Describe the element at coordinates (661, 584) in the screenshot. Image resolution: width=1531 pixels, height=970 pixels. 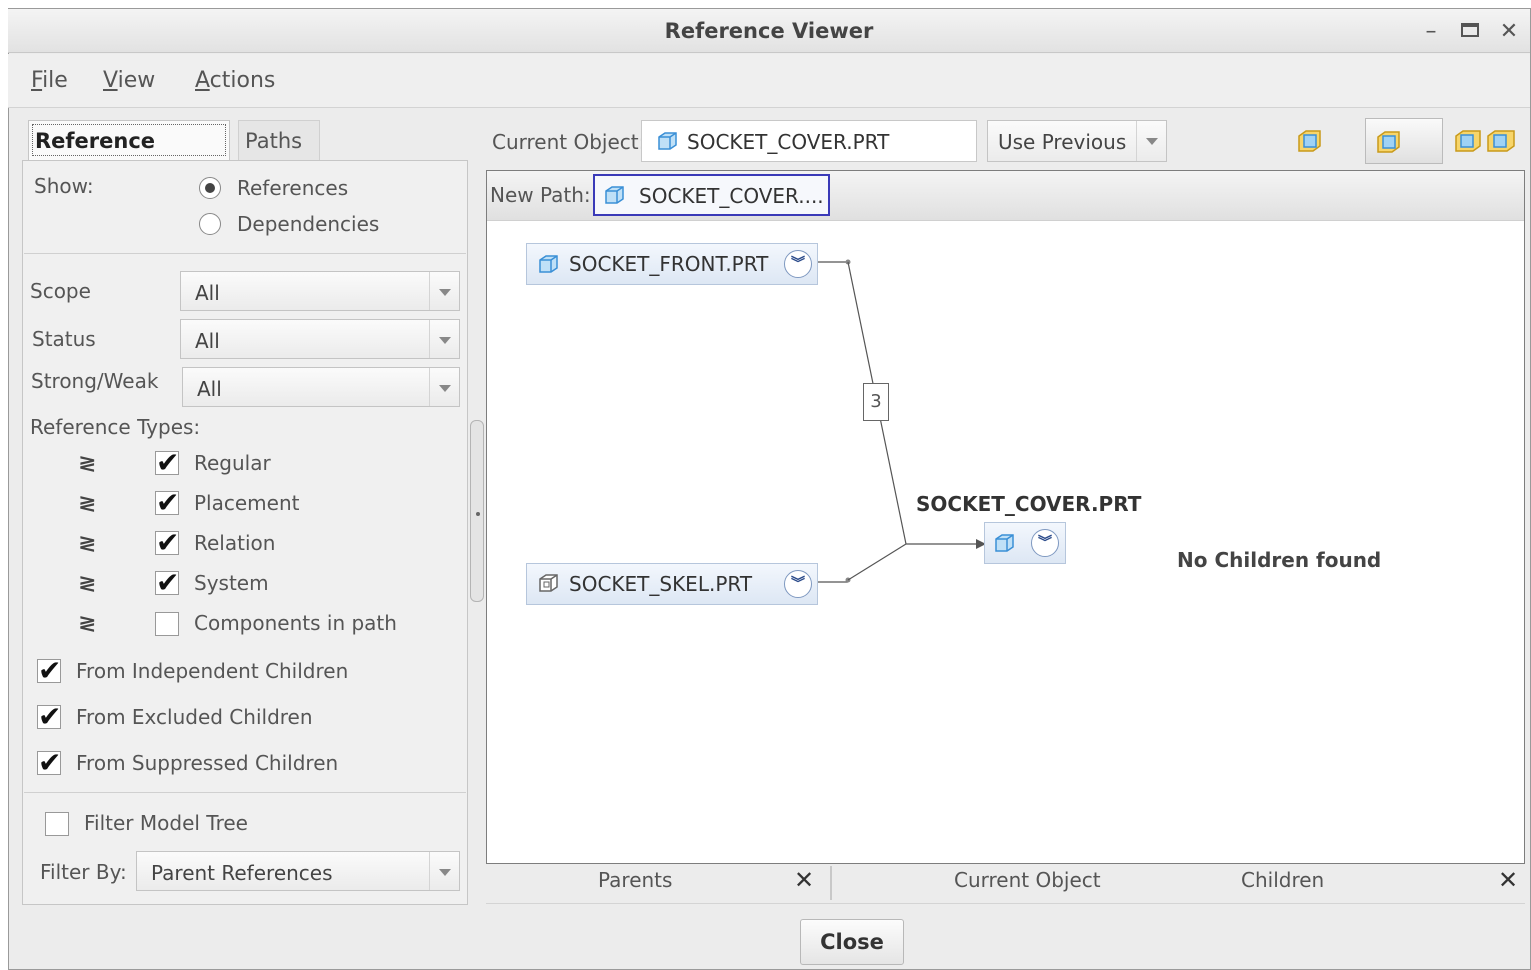
I see `node-label: SOCKET_SKEL.PRT` at that location.